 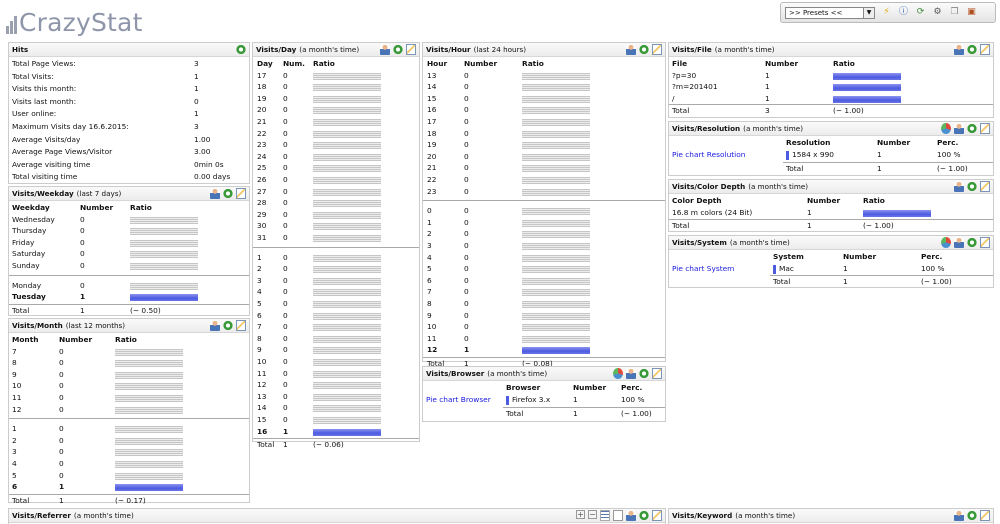 What do you see at coordinates (868, 12) in the screenshot?
I see `chevron-down-icon: ▼` at bounding box center [868, 12].